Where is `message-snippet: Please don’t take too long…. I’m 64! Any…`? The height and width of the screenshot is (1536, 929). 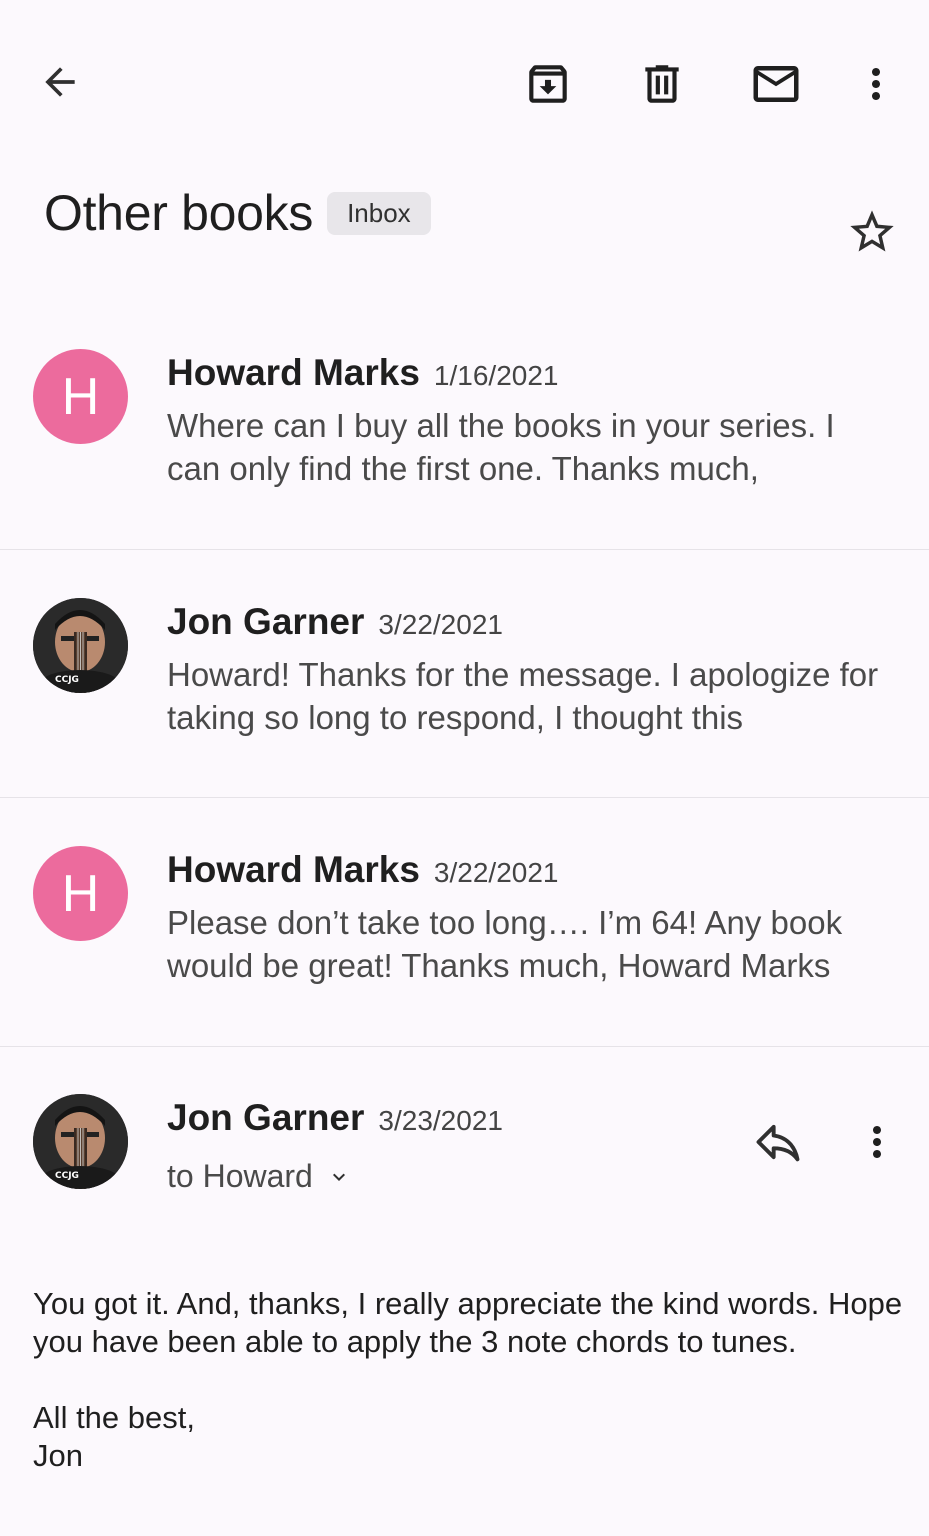
message-snippet: Please don’t take too long…. I’m 64! Any… is located at coordinates (505, 944).